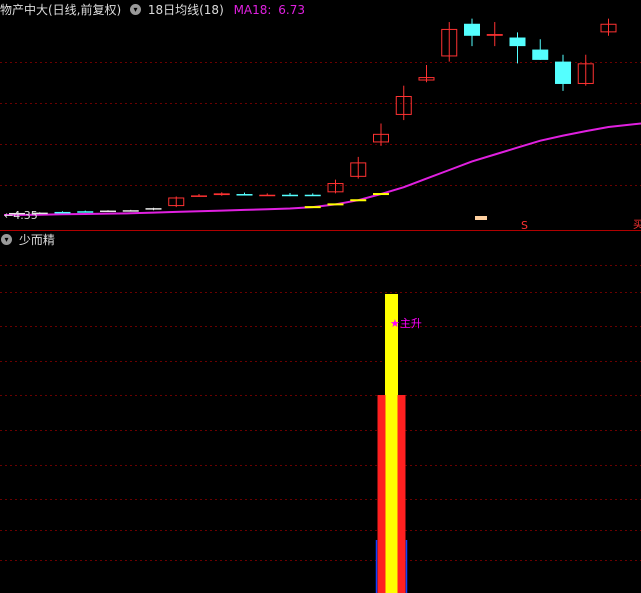 The image size is (641, 593). I want to click on bottom-panel-header: ▾ 少而精, so click(27, 240).